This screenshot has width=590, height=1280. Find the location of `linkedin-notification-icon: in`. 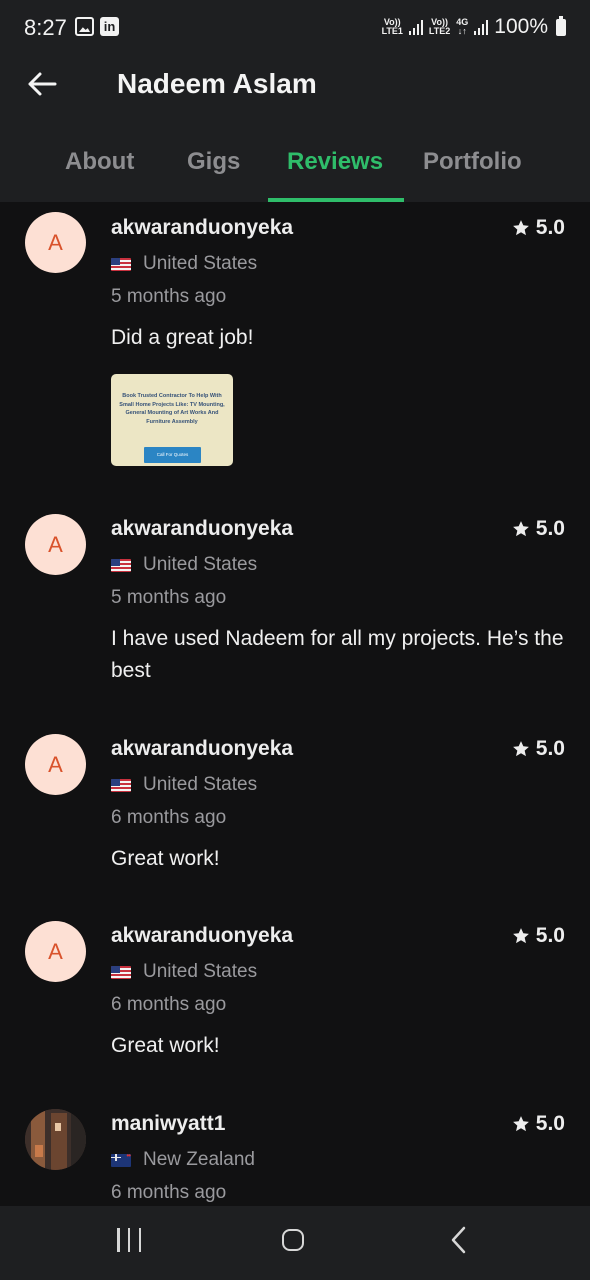

linkedin-notification-icon: in is located at coordinates (109, 26).